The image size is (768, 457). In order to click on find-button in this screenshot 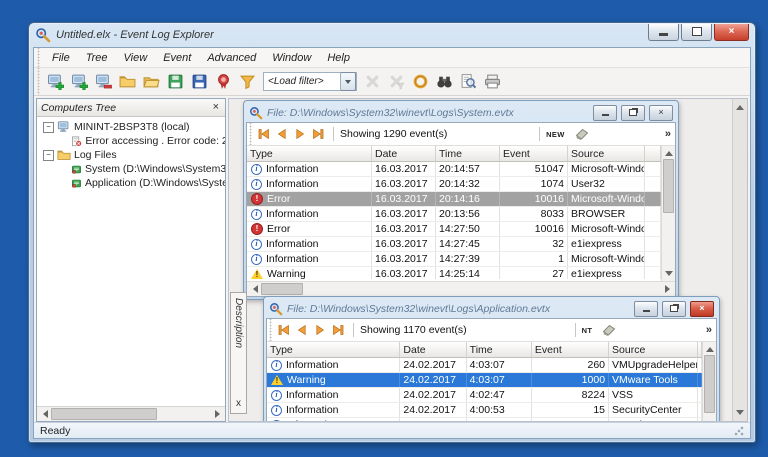, I will do `click(444, 82)`.